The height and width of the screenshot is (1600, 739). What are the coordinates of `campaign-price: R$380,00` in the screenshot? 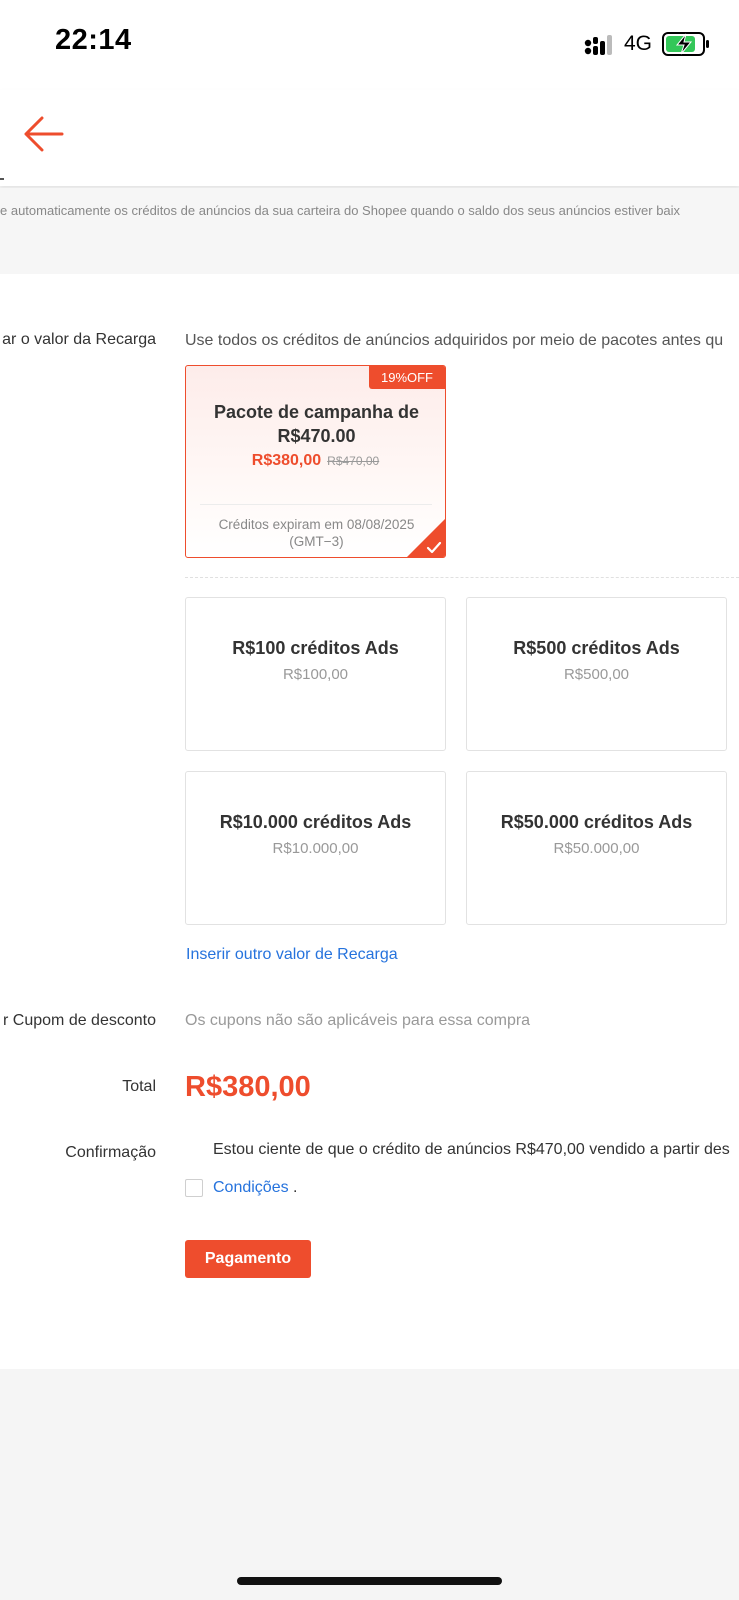 It's located at (286, 460).